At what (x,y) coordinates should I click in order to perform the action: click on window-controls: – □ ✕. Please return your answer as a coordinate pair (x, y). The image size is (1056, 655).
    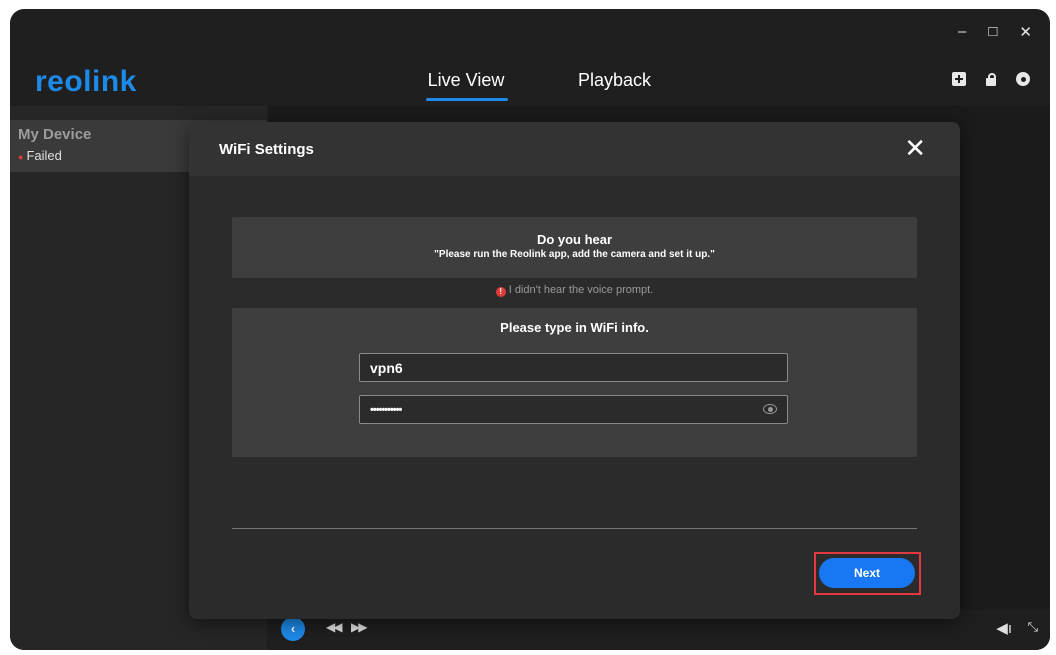
    Looking at the image, I should click on (995, 32).